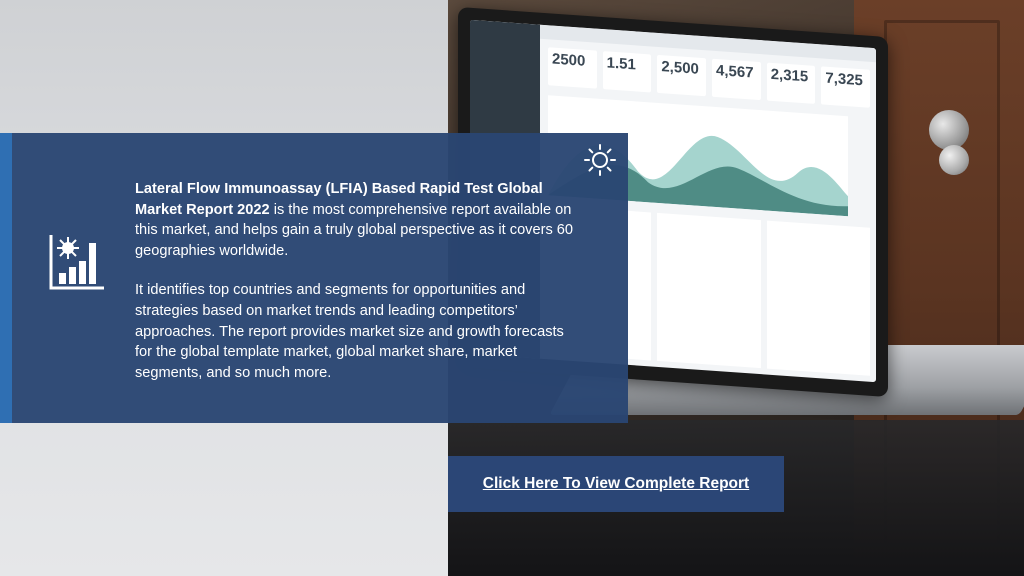 The height and width of the screenshot is (576, 1024). I want to click on dashboard-kpi: 4,567, so click(736, 79).